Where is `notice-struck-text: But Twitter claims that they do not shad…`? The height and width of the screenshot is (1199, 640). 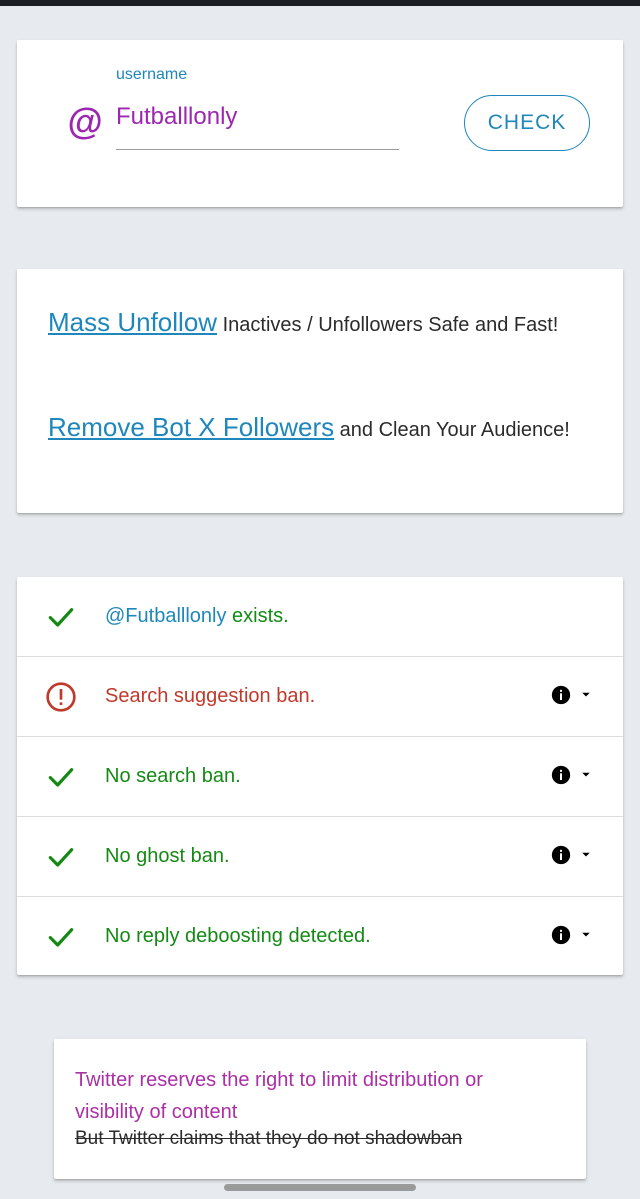 notice-struck-text: But Twitter claims that they do not shad… is located at coordinates (269, 1138).